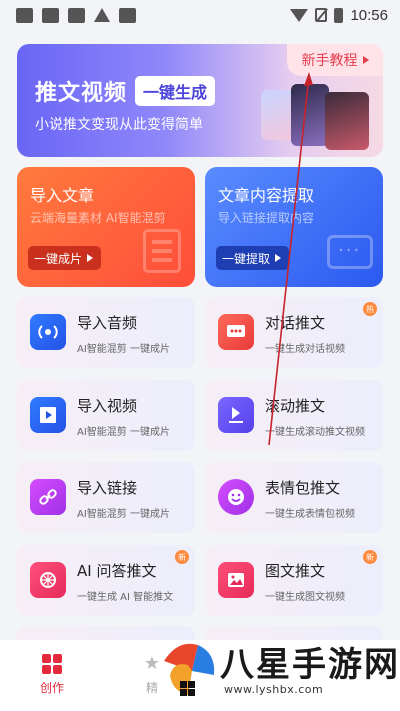 This screenshot has width=400, height=711. I want to click on document-icon, so click(162, 251).